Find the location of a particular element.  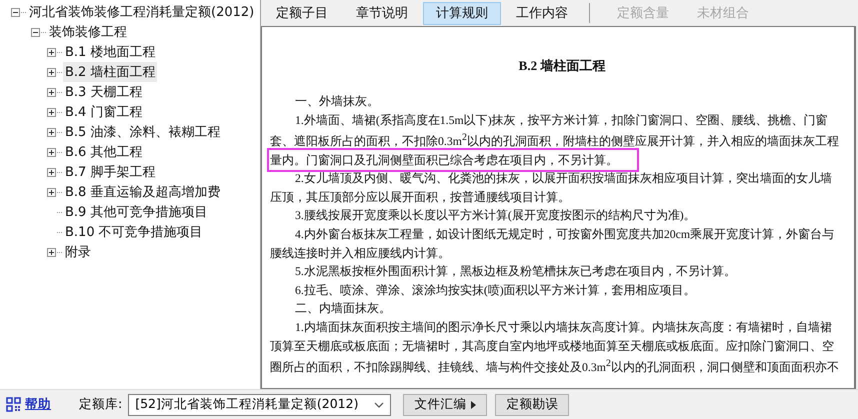

paragraph-line: 6.拉毛、喷涂、弹涂、滚涂均按实抹(喷)面积以平方米计算，套用相应项目。 is located at coordinates (495, 290).